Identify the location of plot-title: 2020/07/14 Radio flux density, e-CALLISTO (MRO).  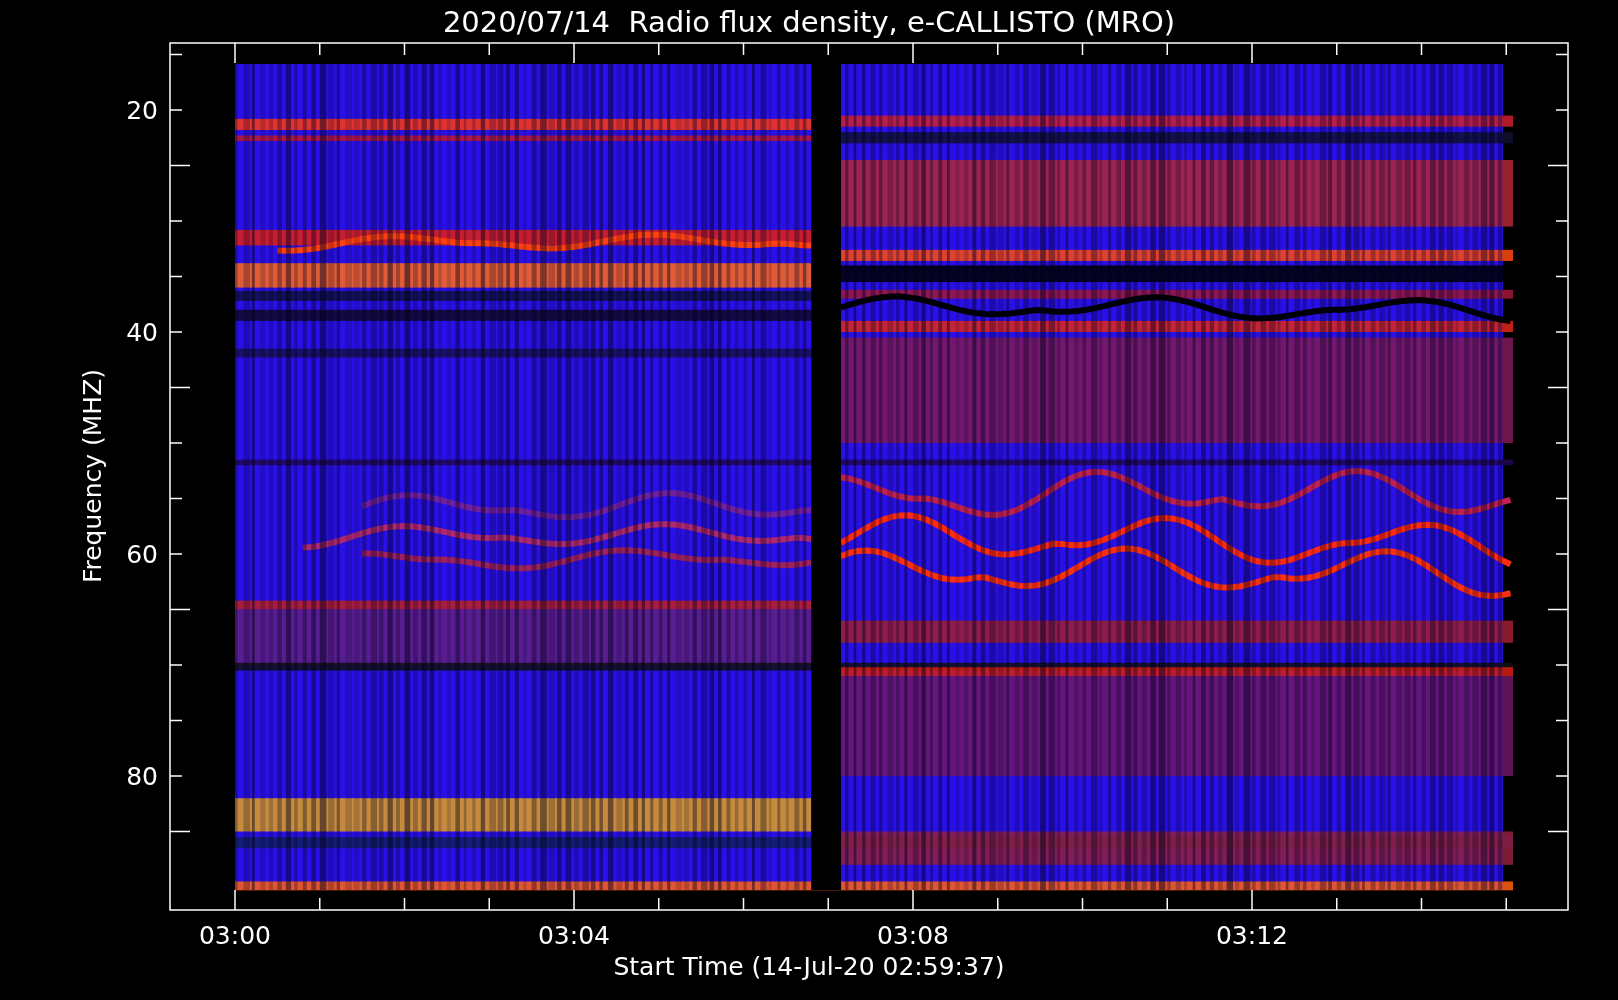
(809, 22).